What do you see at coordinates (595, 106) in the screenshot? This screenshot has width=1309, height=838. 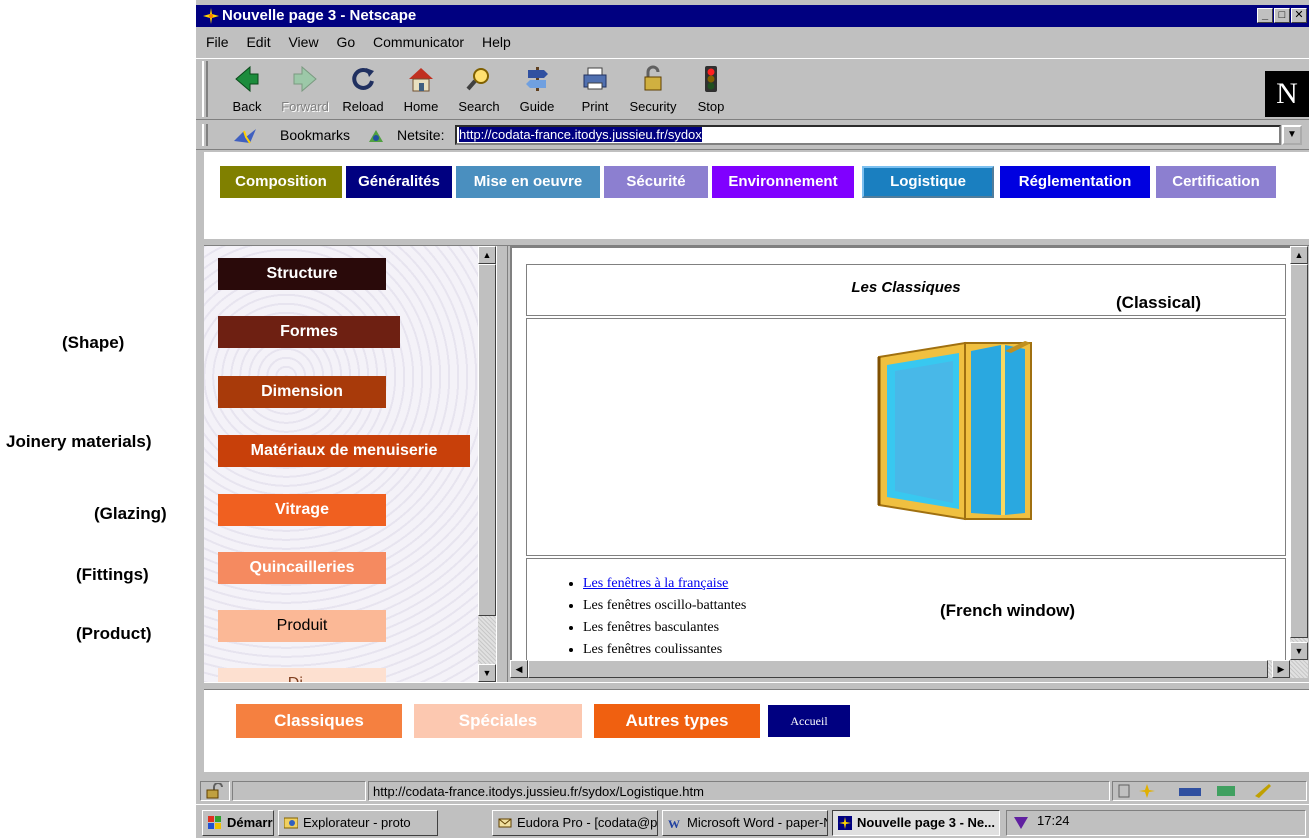 I see `print-label: Print` at bounding box center [595, 106].